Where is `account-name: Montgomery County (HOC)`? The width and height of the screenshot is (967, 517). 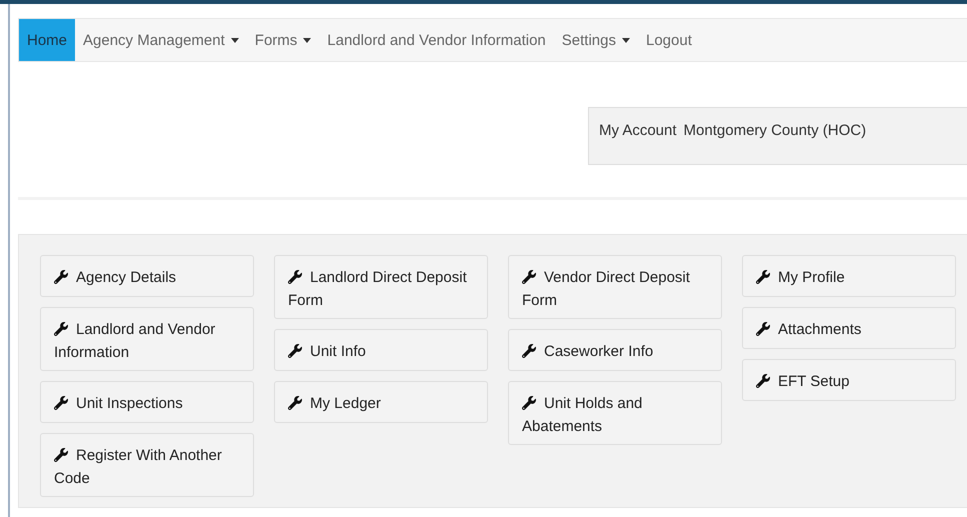 account-name: Montgomery County (HOC) is located at coordinates (775, 131).